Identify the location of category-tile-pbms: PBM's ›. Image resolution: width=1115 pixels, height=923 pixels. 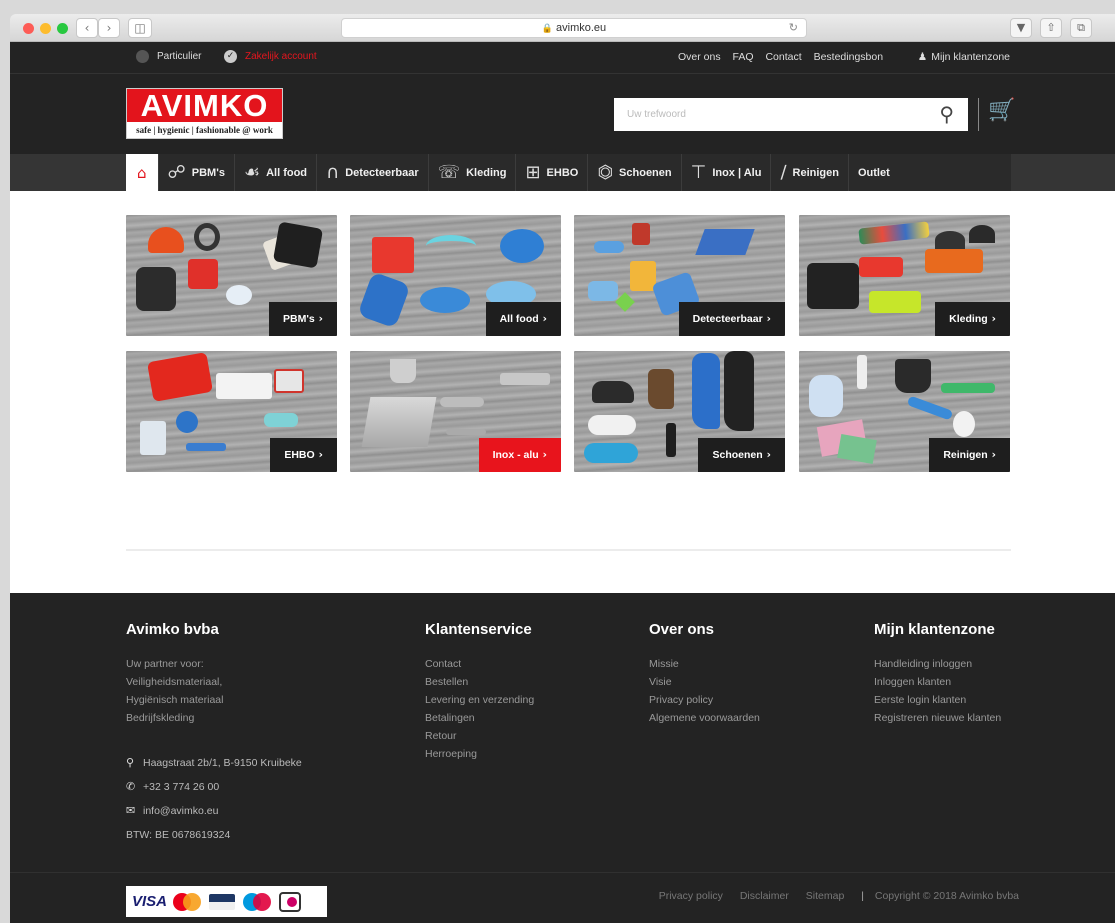
(231, 275).